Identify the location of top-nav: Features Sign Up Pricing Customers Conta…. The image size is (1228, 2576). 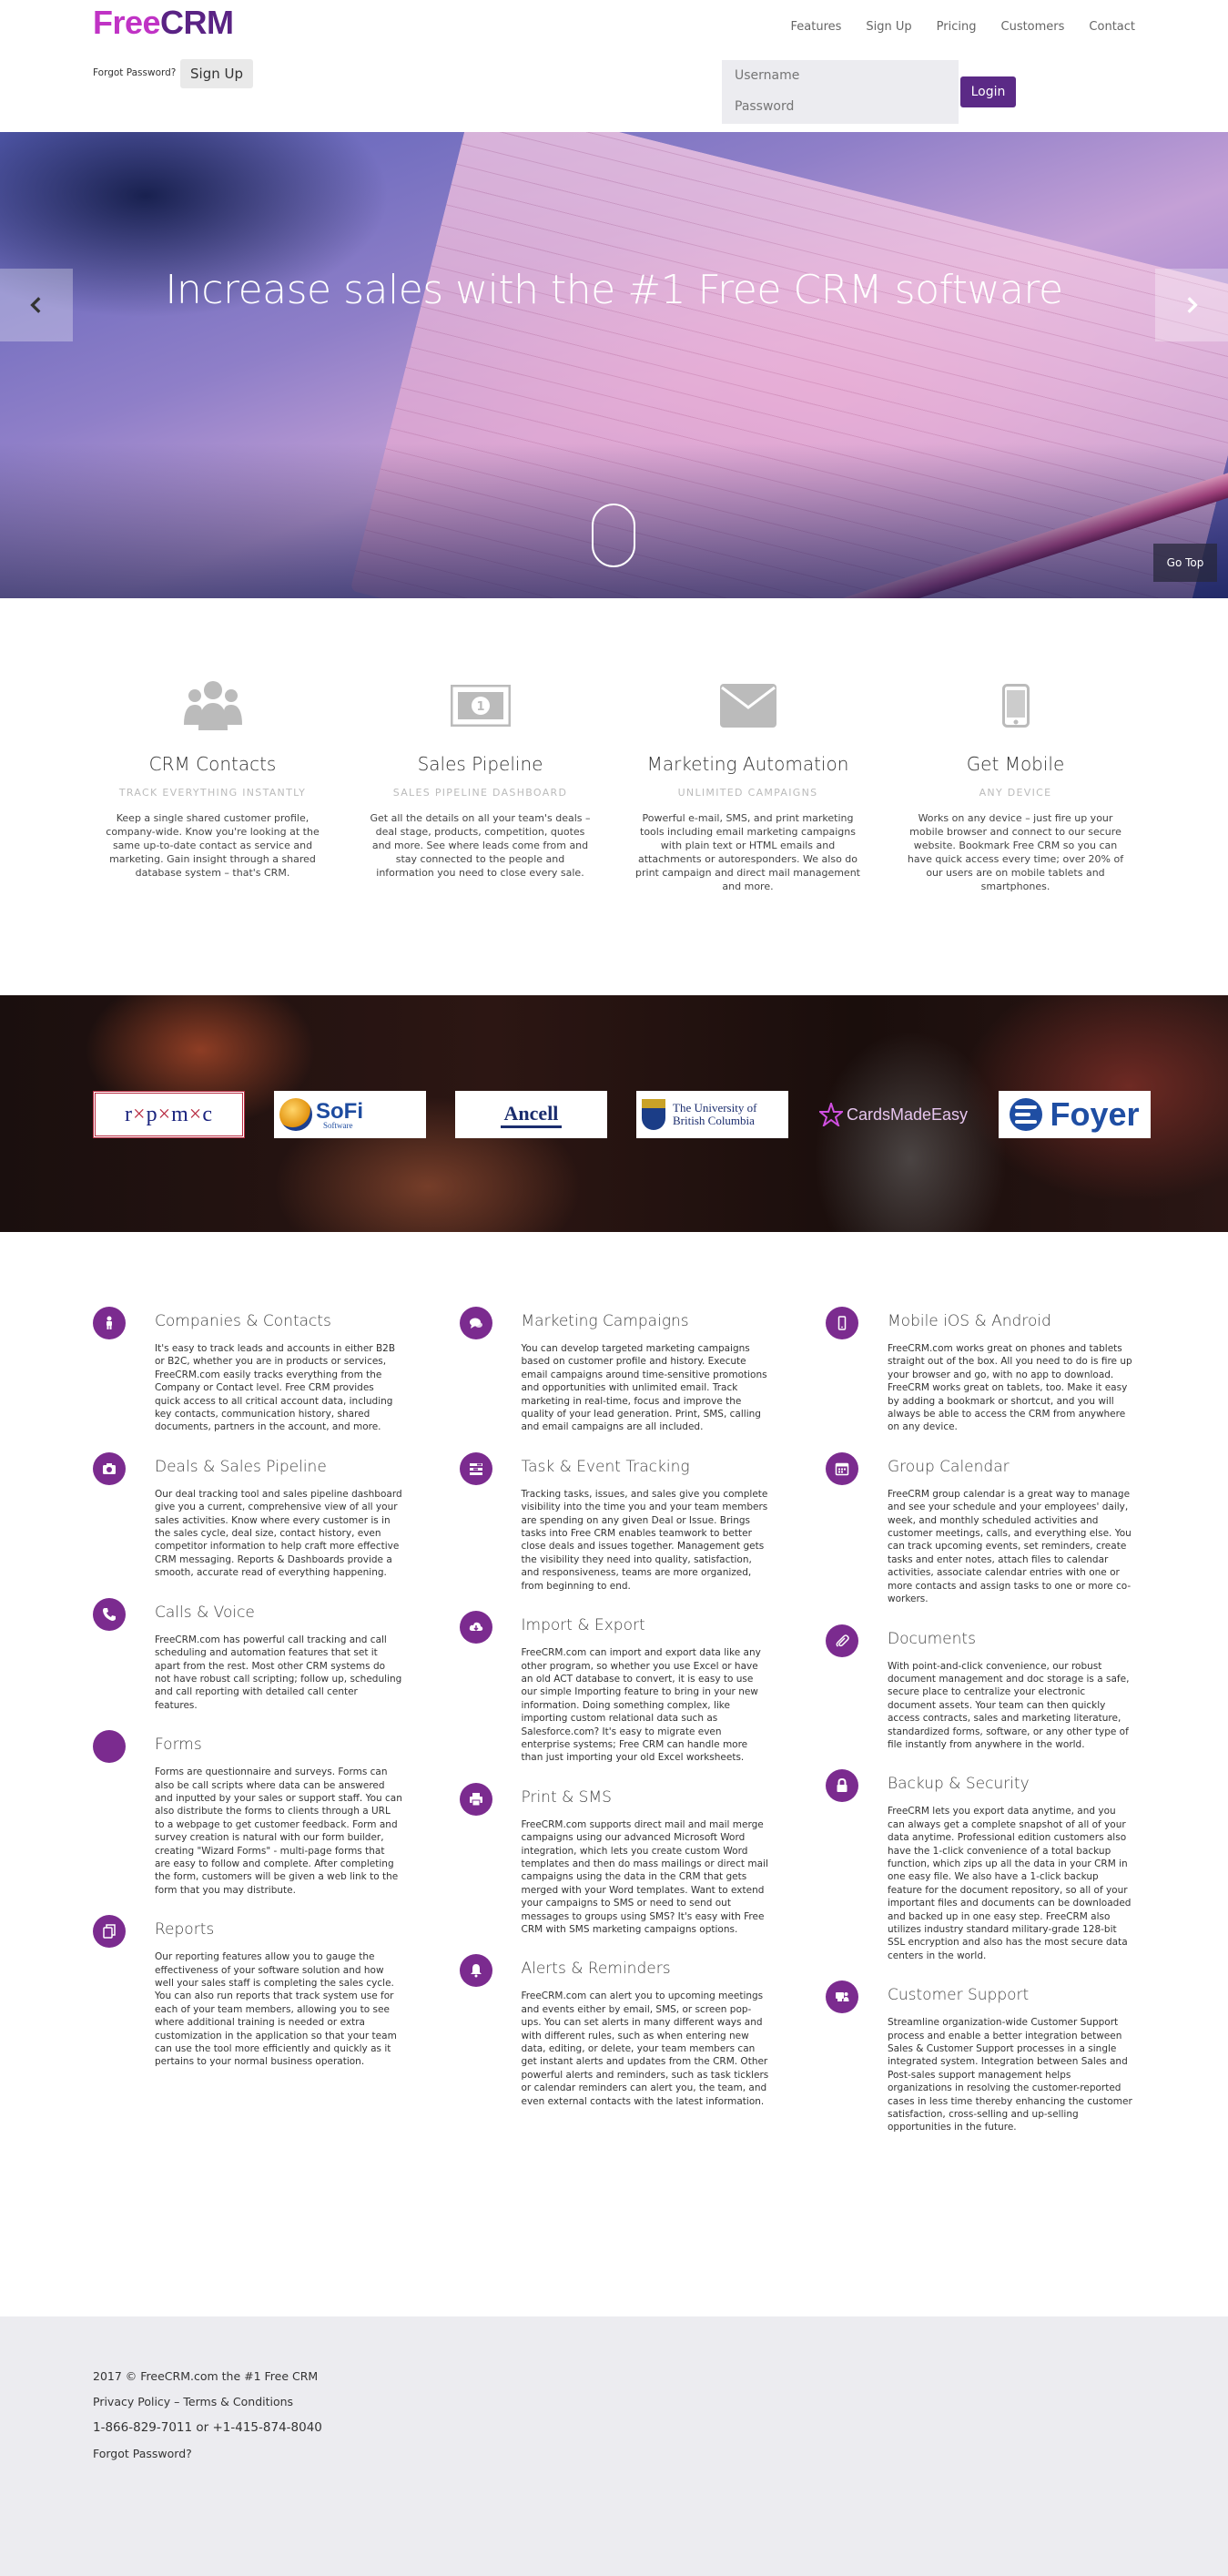
(951, 27).